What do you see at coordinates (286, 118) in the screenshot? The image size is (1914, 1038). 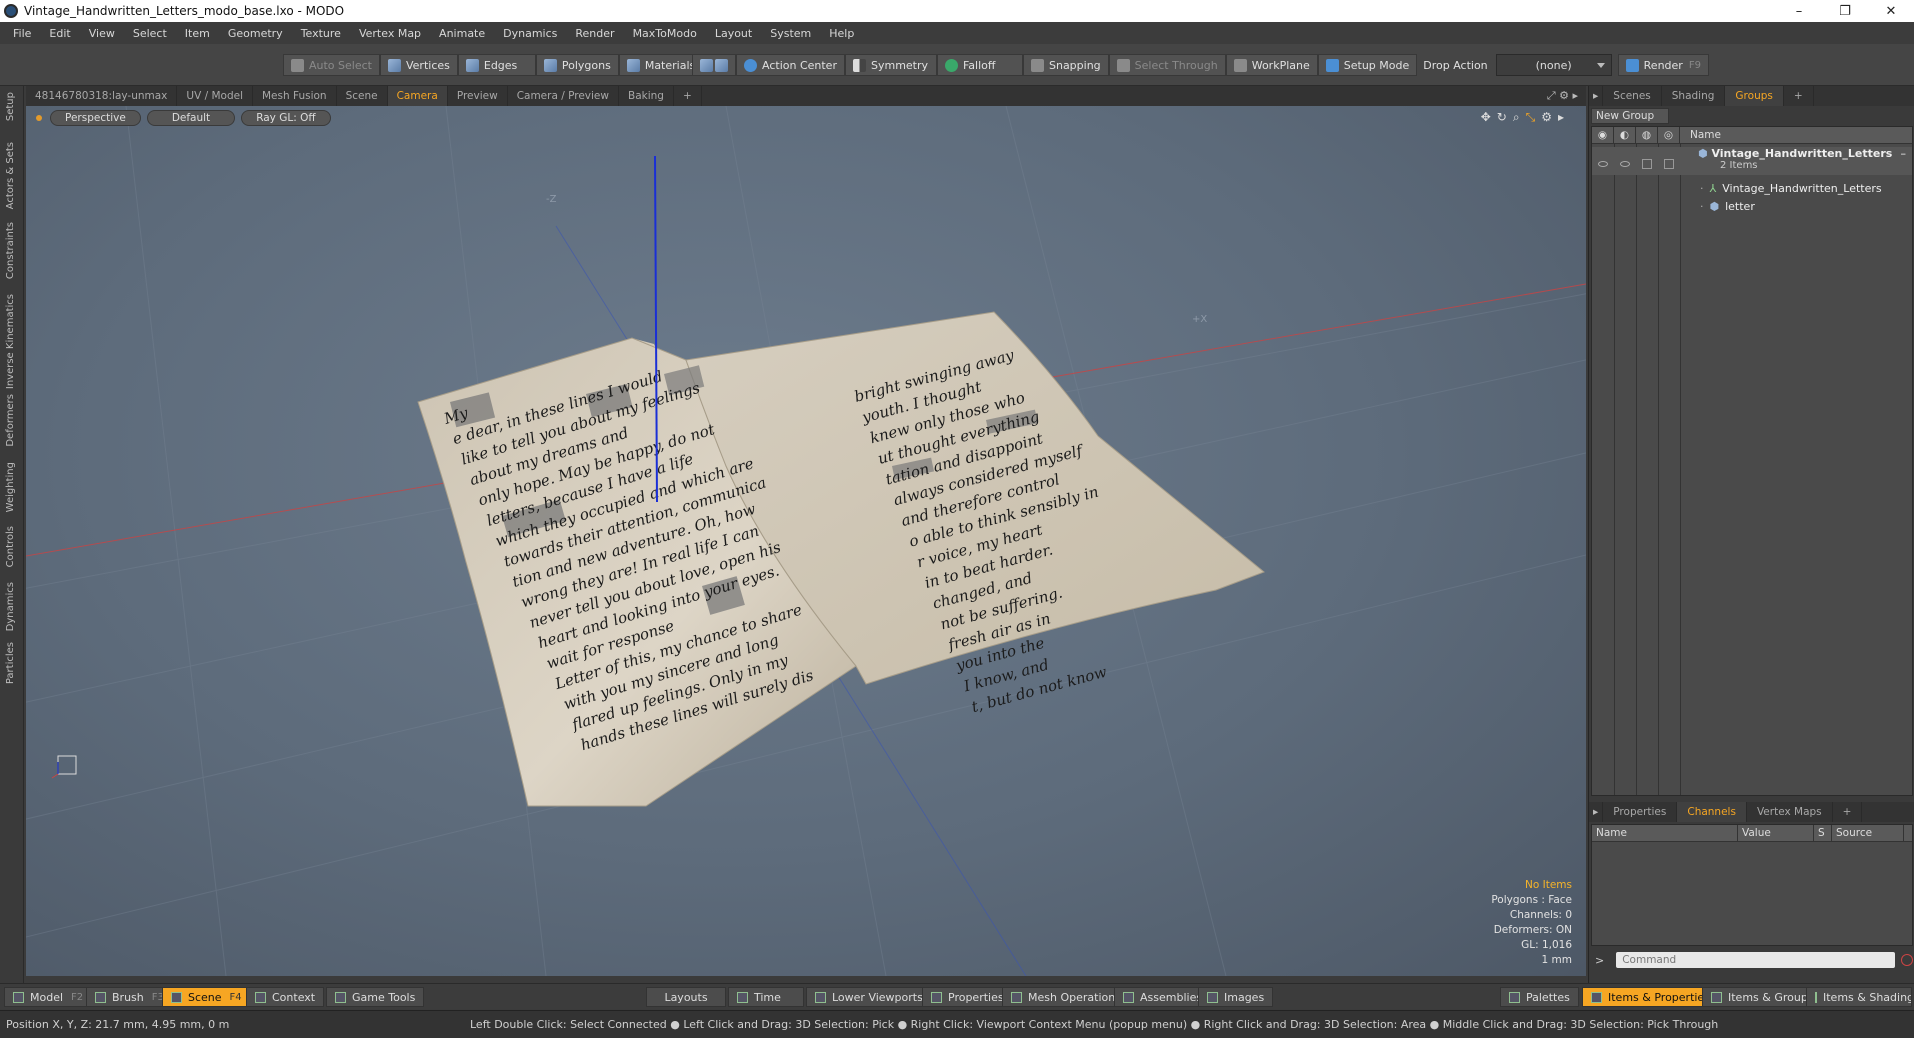 I see `raygl-dropdown: Ray GL: Off` at bounding box center [286, 118].